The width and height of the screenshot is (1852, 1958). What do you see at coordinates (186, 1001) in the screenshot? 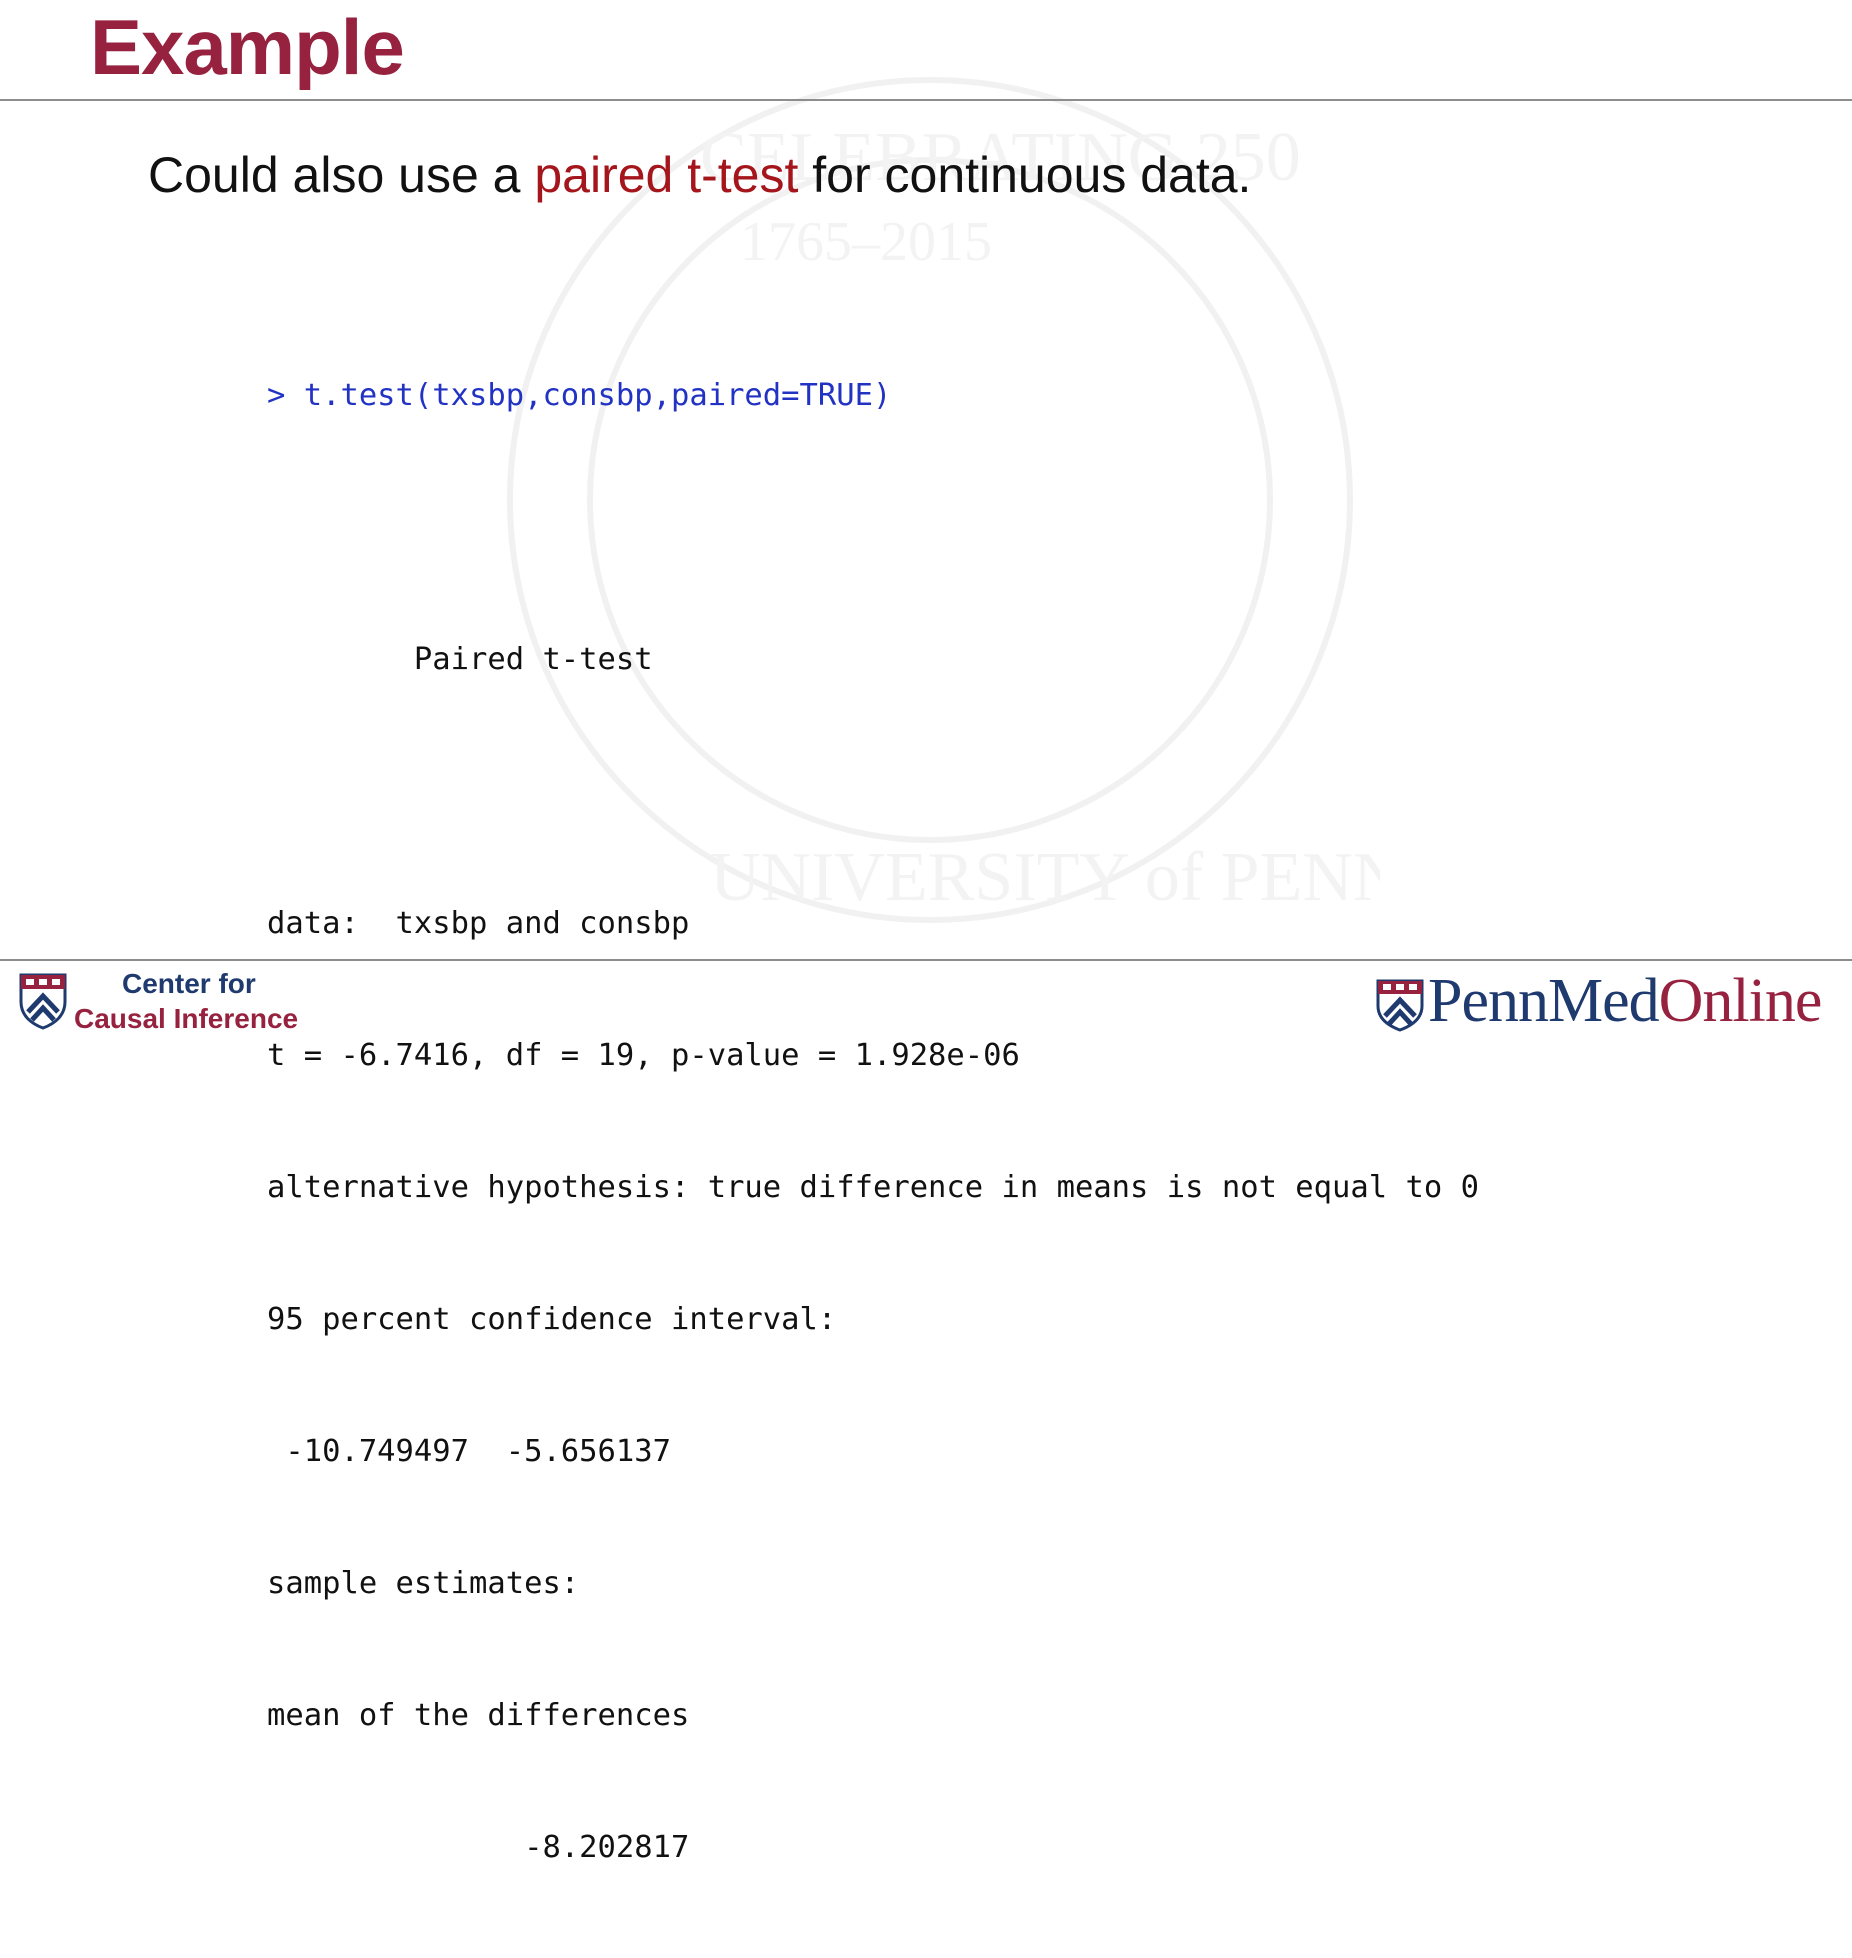
I see `center-for-causal-inference-logo: Center for Causal Inference` at bounding box center [186, 1001].